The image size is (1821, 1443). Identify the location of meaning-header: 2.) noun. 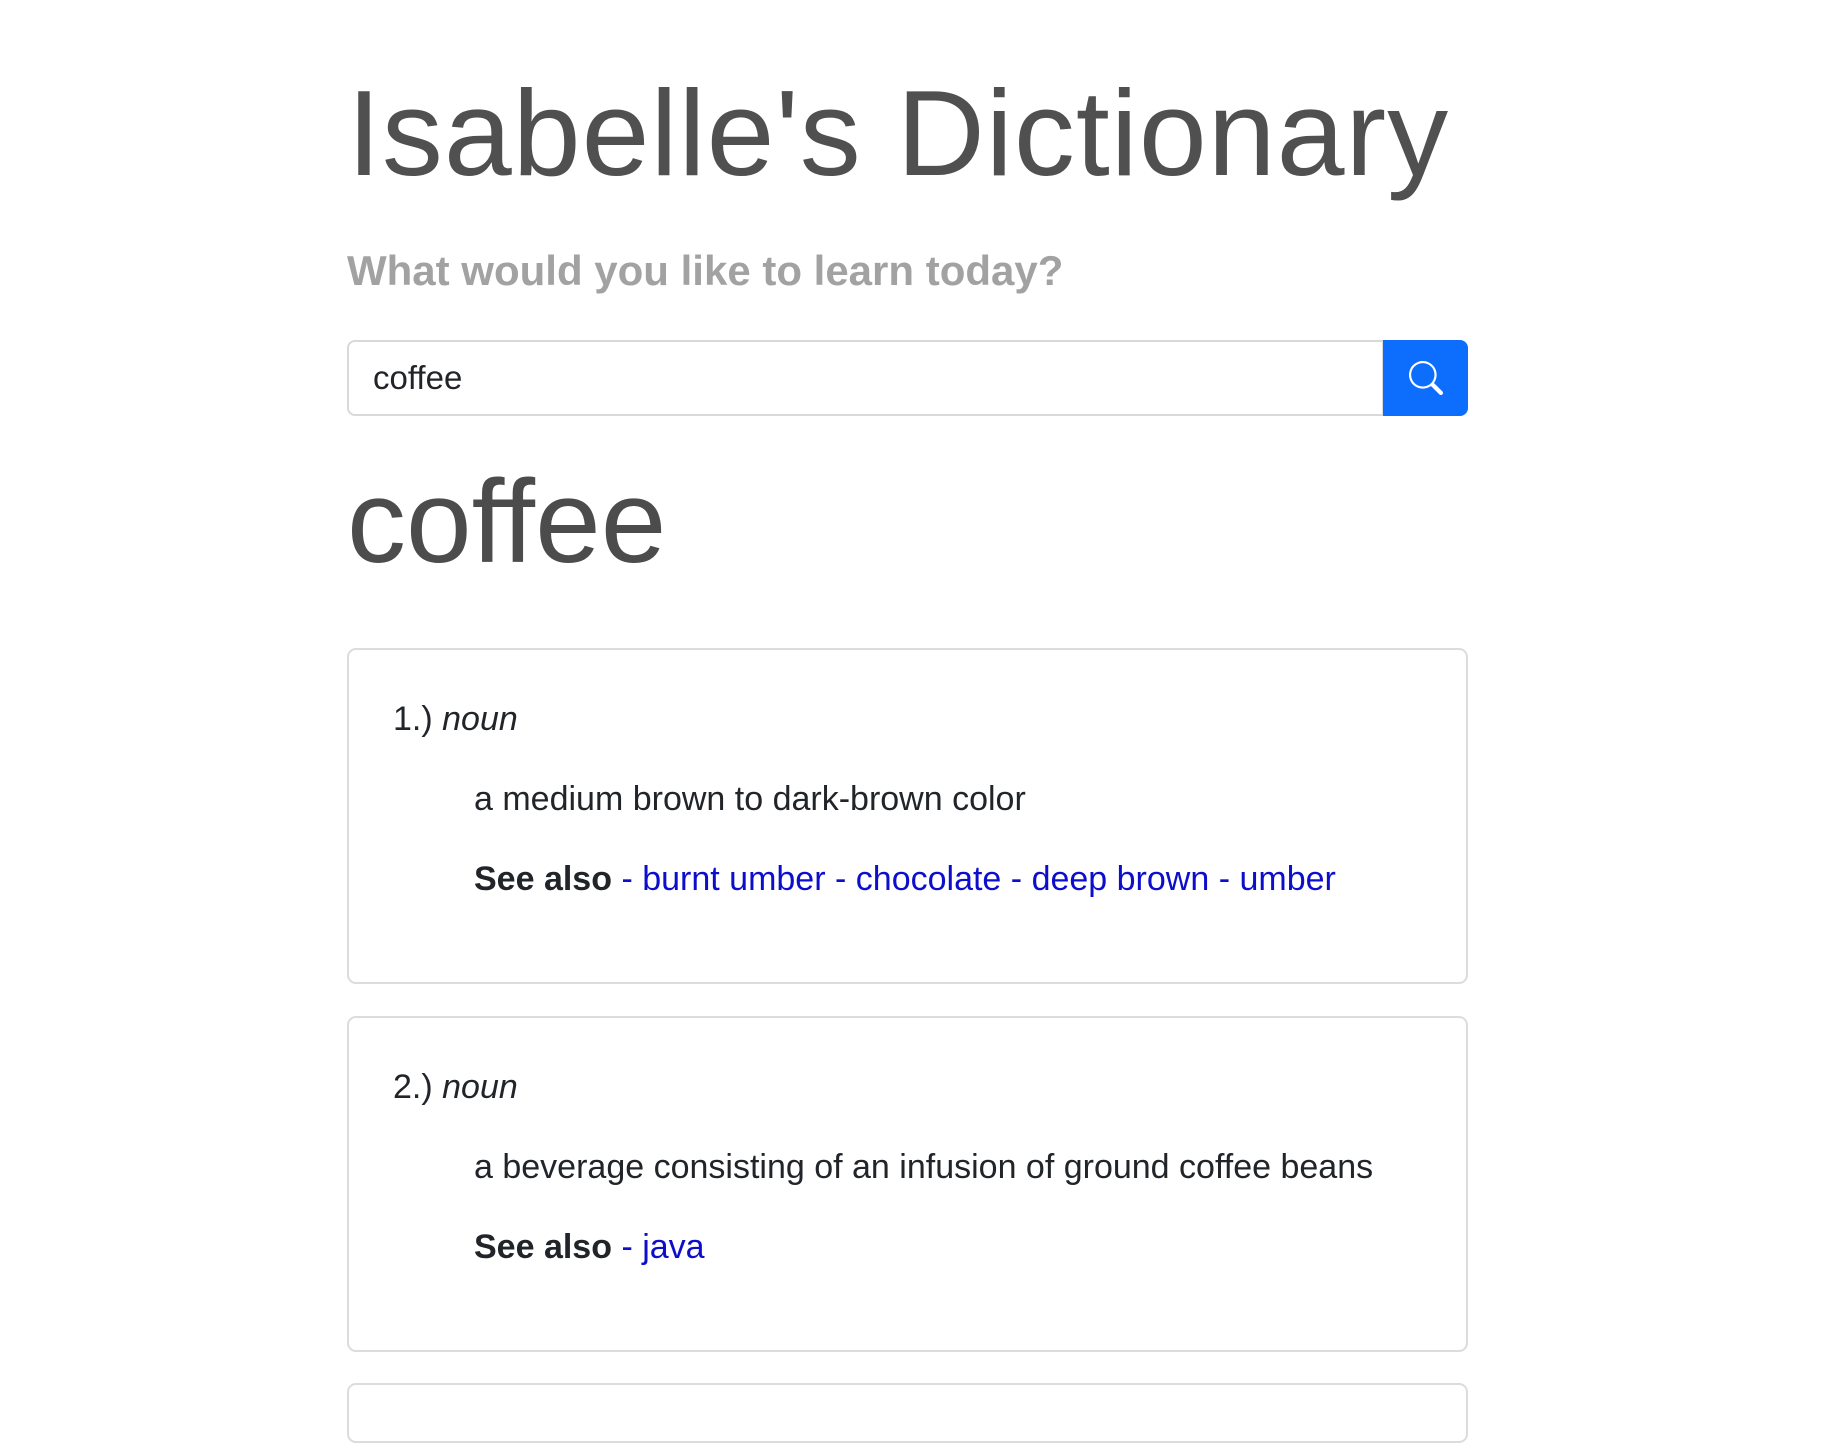
(455, 1087).